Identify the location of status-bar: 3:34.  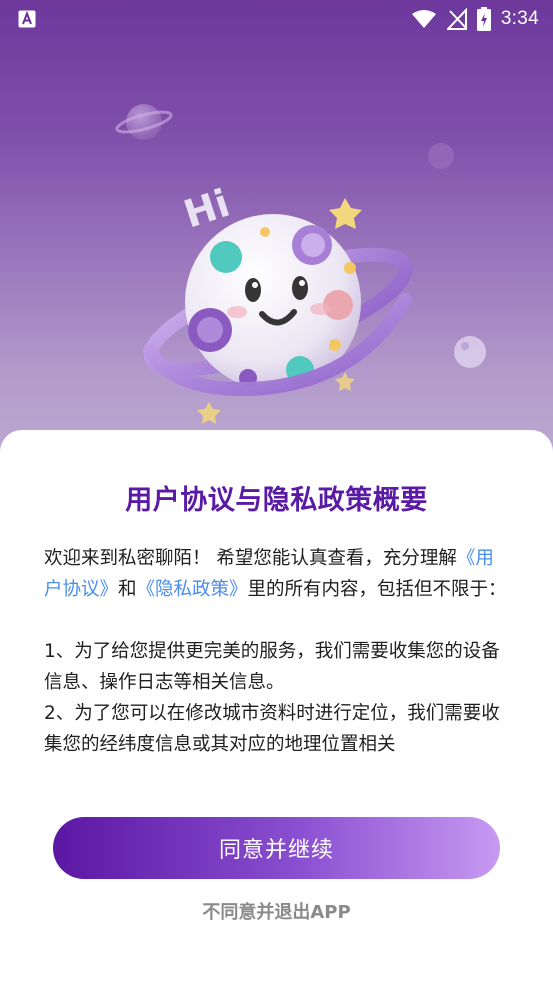
(276, 19).